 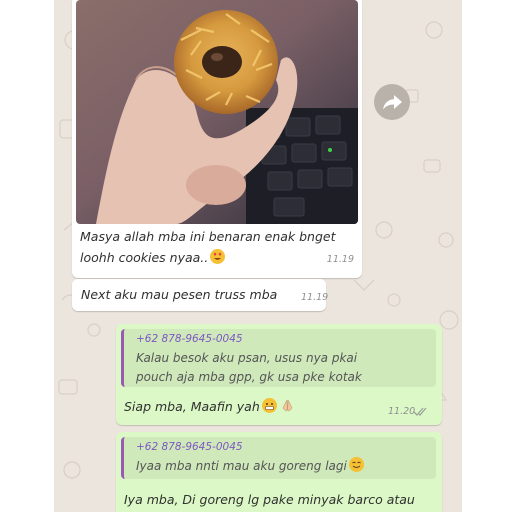 I want to click on quoted-line-1: Iyaa mba nnti mau aku goreng lagi, so click(x=241, y=466).